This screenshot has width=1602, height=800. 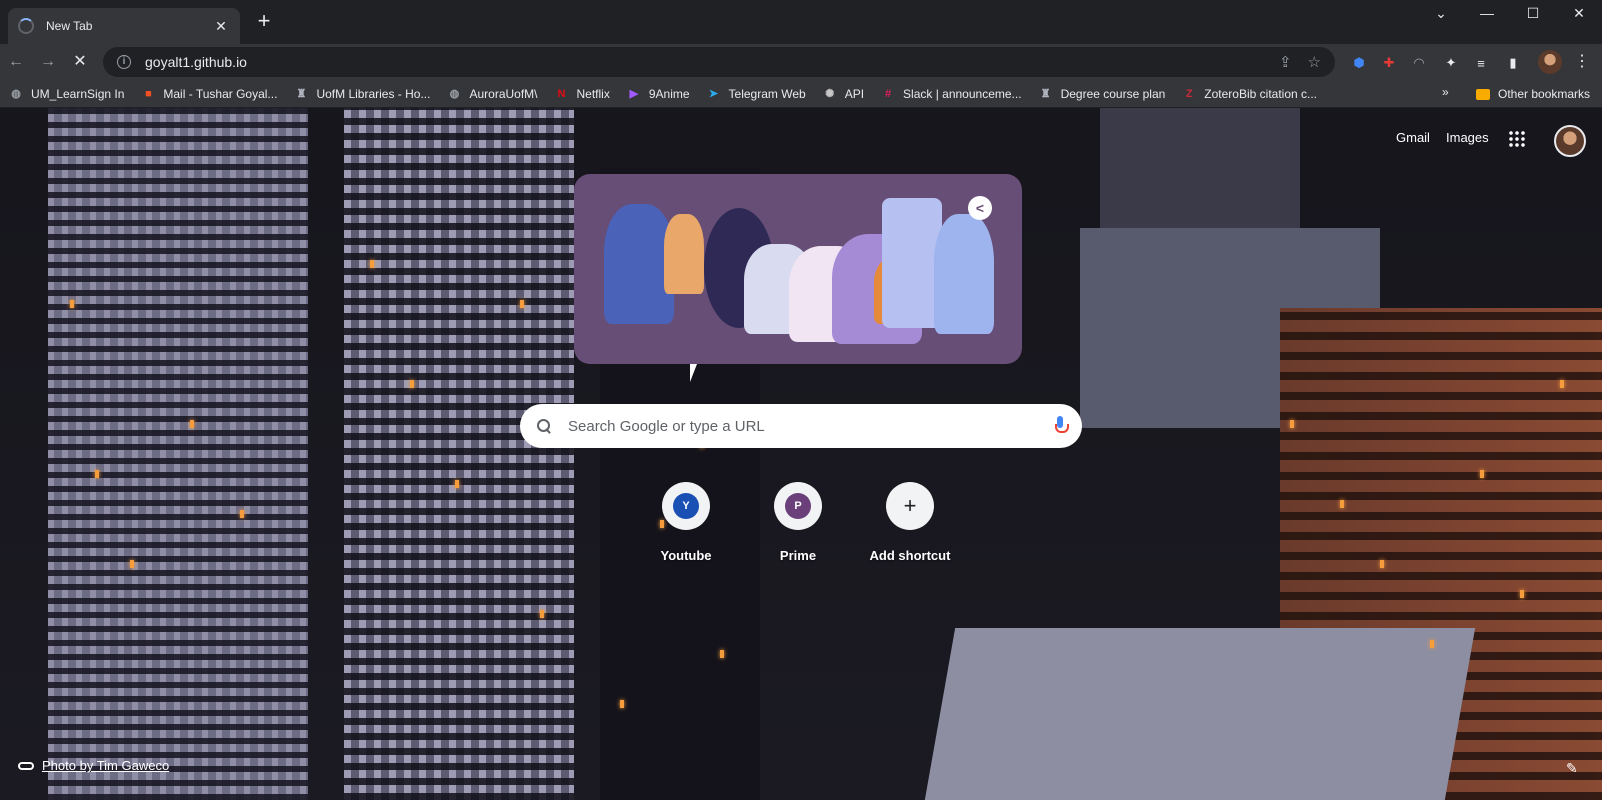 What do you see at coordinates (1200, 714) in the screenshot?
I see `background-snowy-roof` at bounding box center [1200, 714].